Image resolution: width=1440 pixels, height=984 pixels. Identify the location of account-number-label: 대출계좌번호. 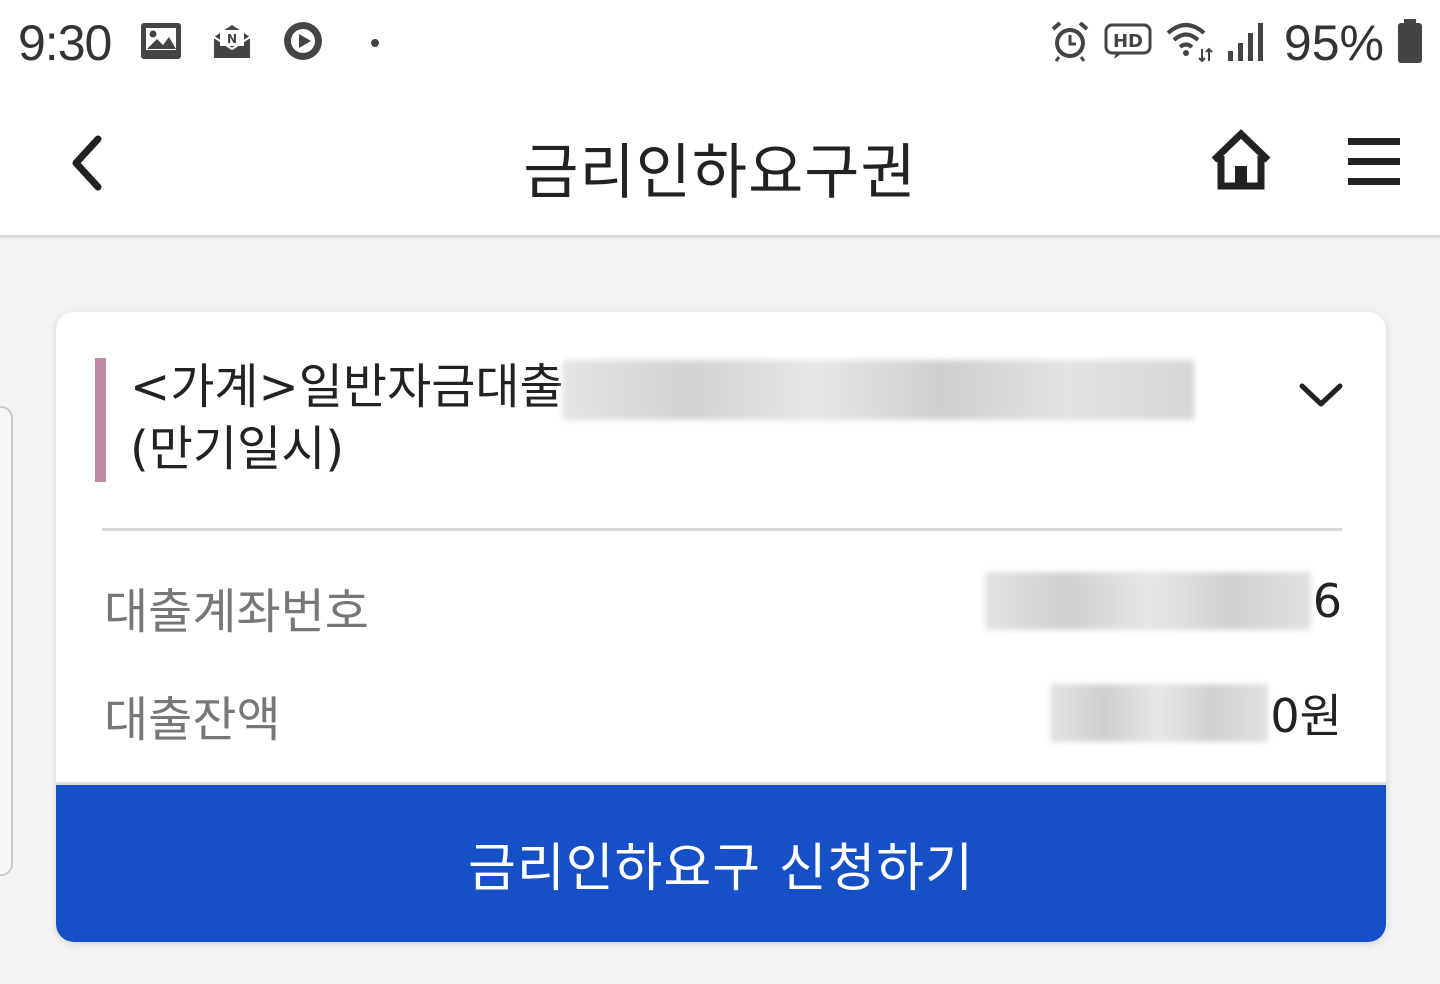
(236, 612).